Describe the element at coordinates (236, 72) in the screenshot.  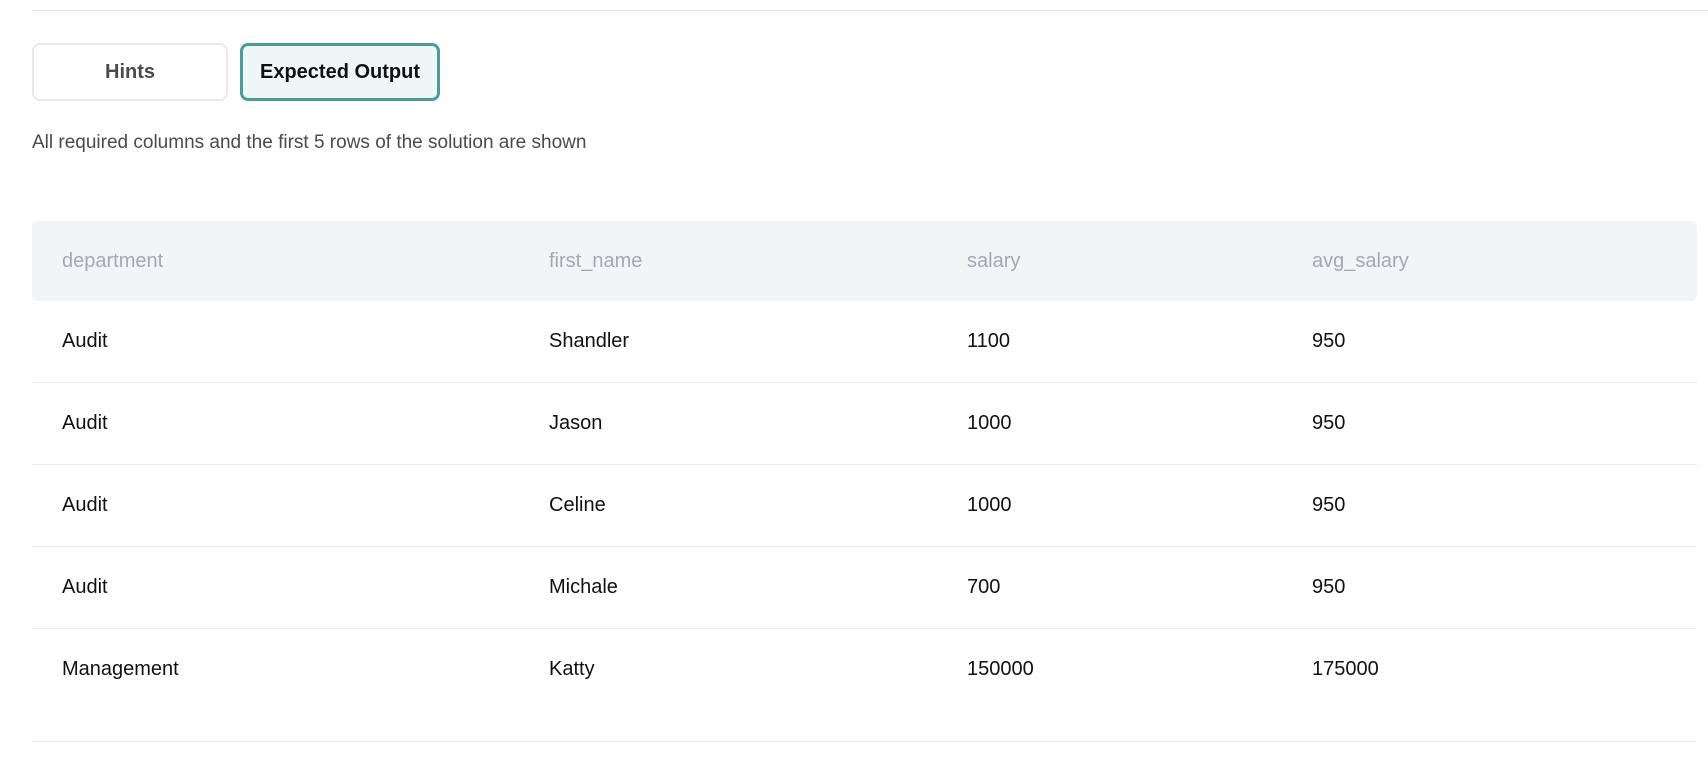
I see `output-tabs: Hints Expected Output` at that location.